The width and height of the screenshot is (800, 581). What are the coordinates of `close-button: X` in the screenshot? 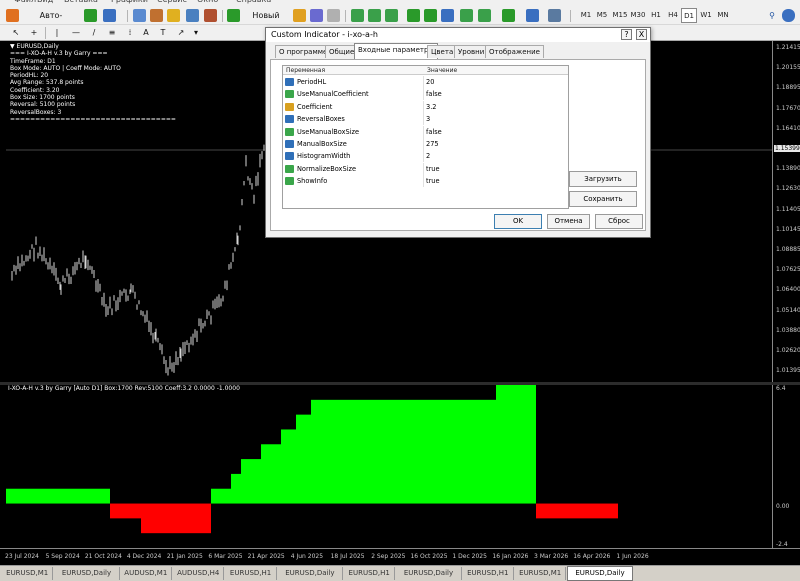 It's located at (641, 34).